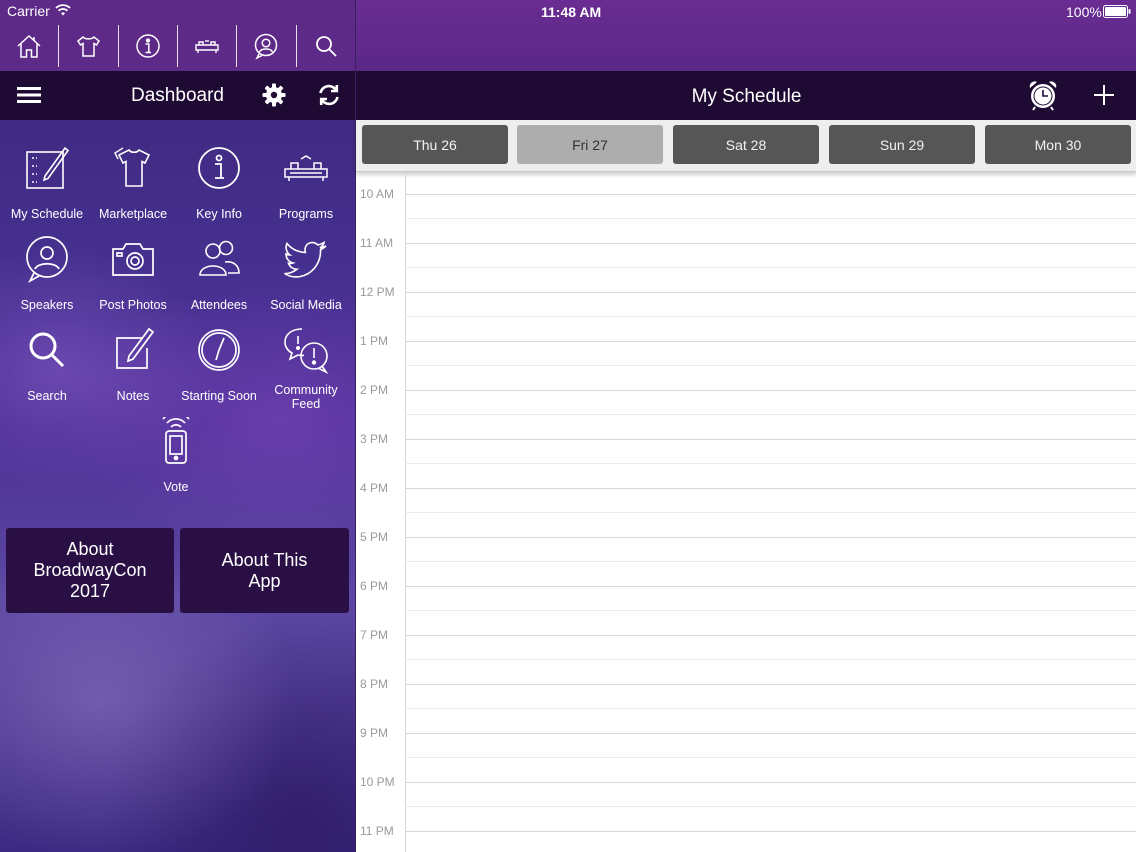 The height and width of the screenshot is (852, 1136). What do you see at coordinates (377, 292) in the screenshot?
I see `hour-label: 12 PM` at bounding box center [377, 292].